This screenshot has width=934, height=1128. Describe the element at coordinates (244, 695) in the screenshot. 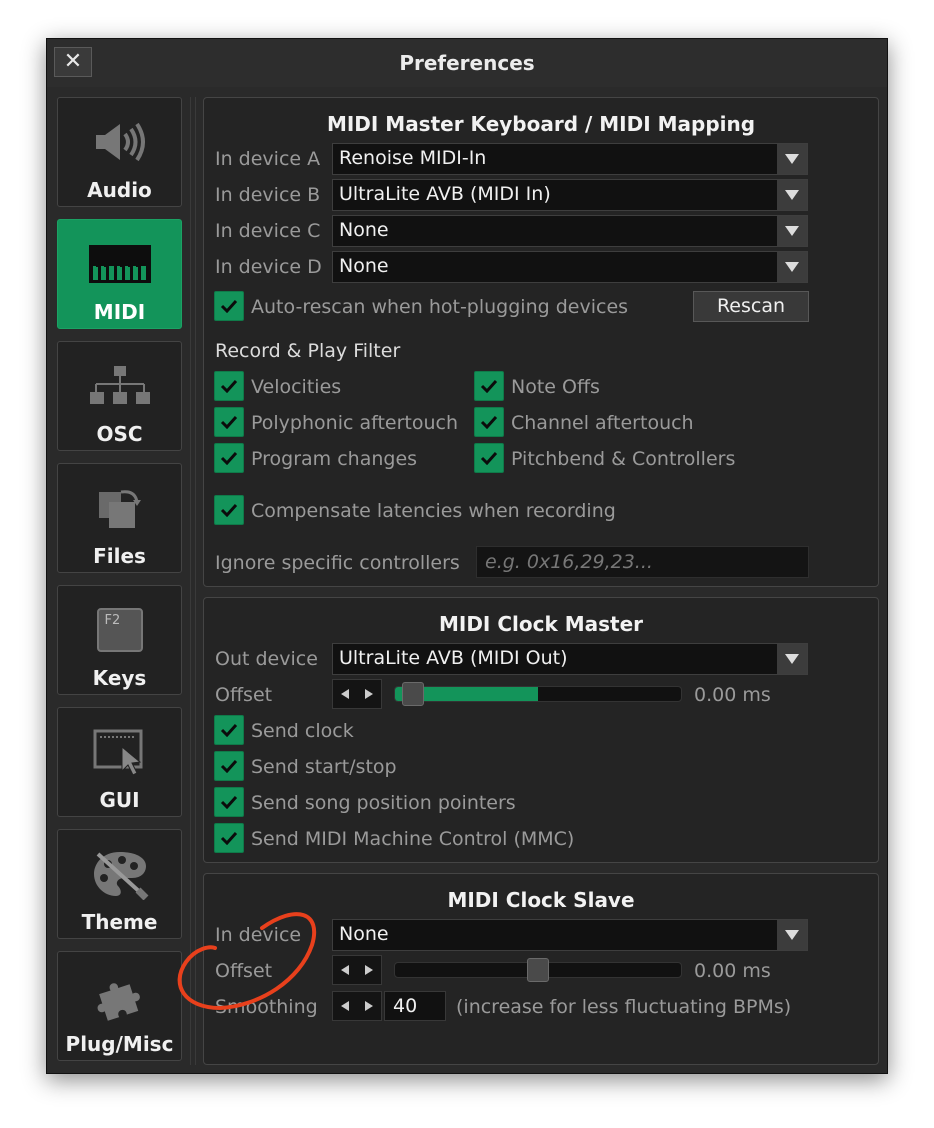

I see `master-offset-label: Offset` at that location.